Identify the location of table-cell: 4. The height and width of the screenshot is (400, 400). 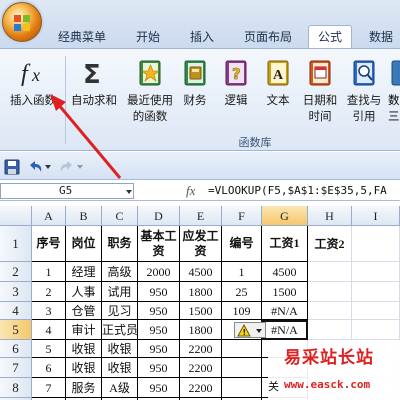
(49, 330).